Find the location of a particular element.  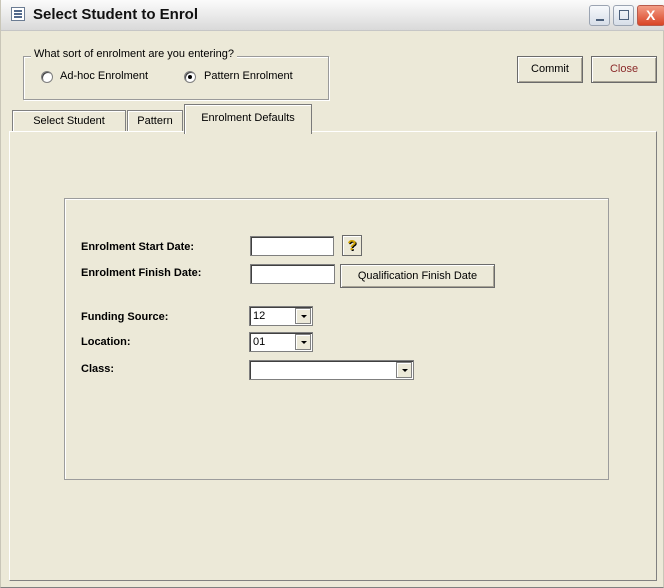

finish-date-input is located at coordinates (292, 274).